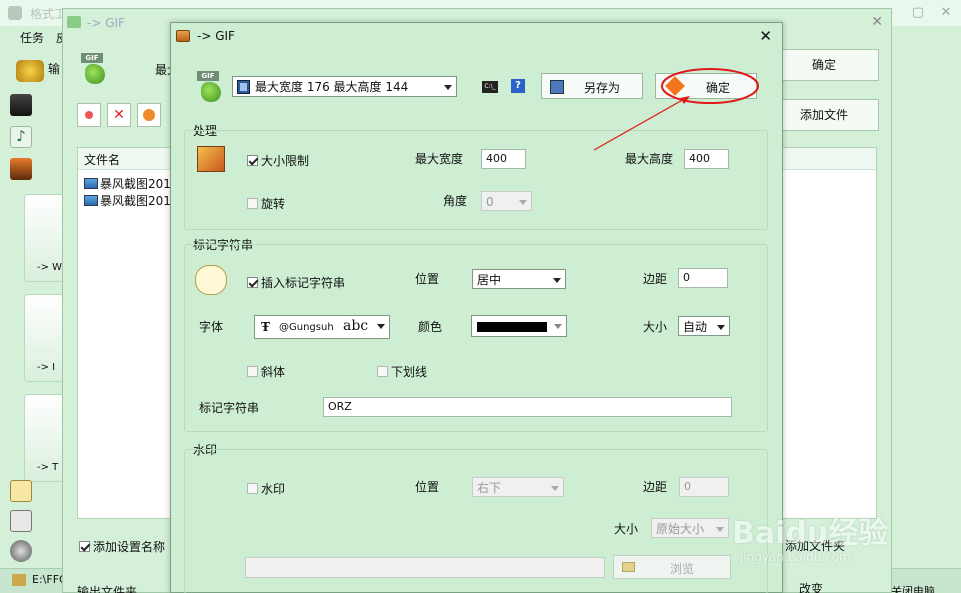 Image resolution: width=961 pixels, height=593 pixels. What do you see at coordinates (710, 86) in the screenshot?
I see `highlight-ellipse` at bounding box center [710, 86].